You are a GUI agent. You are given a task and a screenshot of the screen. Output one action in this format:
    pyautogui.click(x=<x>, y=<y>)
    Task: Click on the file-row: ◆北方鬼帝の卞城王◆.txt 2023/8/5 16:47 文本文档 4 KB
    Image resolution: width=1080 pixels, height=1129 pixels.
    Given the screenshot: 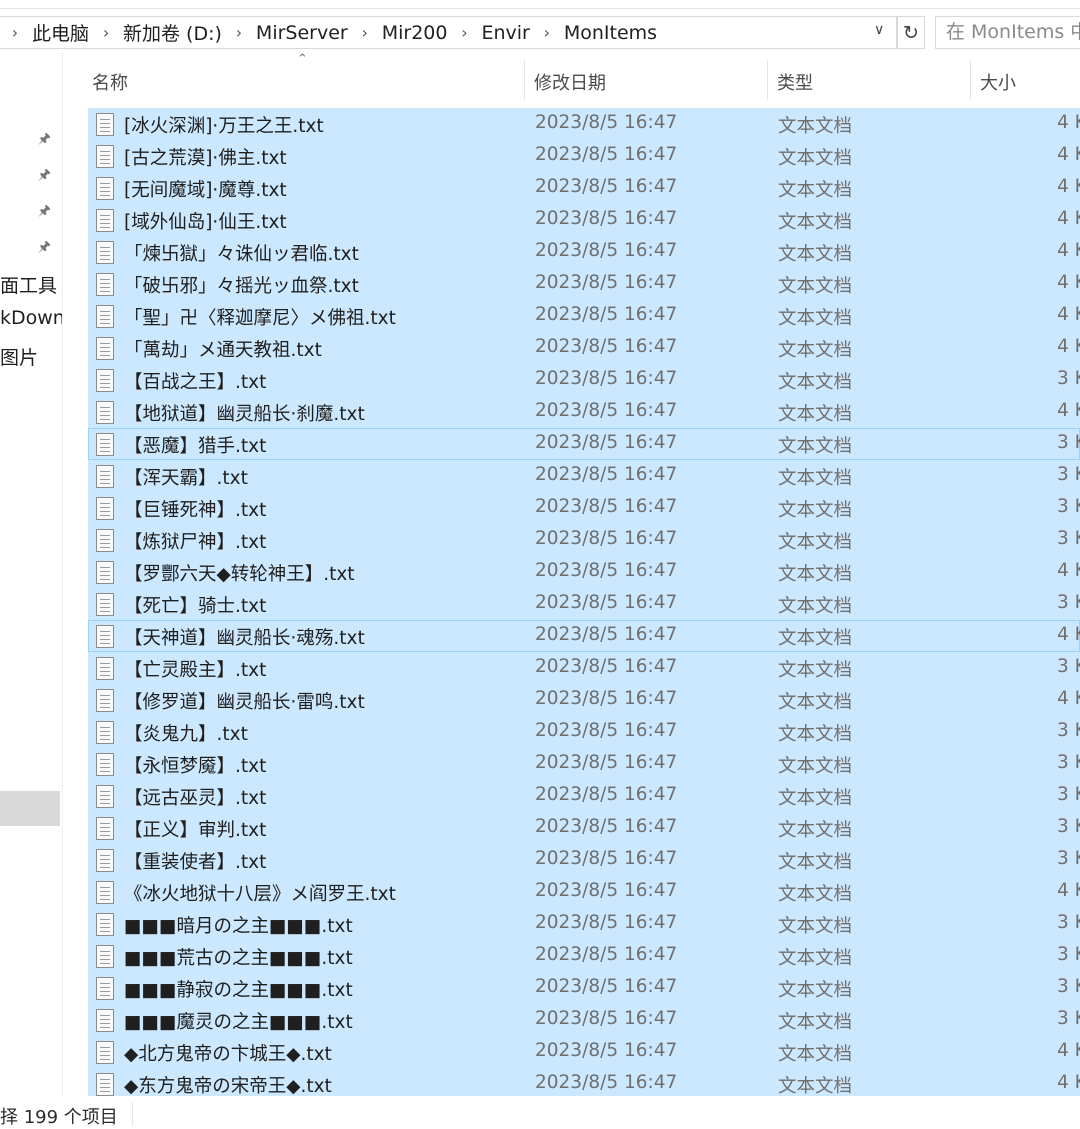 What is the action you would take?
    pyautogui.click(x=584, y=1052)
    